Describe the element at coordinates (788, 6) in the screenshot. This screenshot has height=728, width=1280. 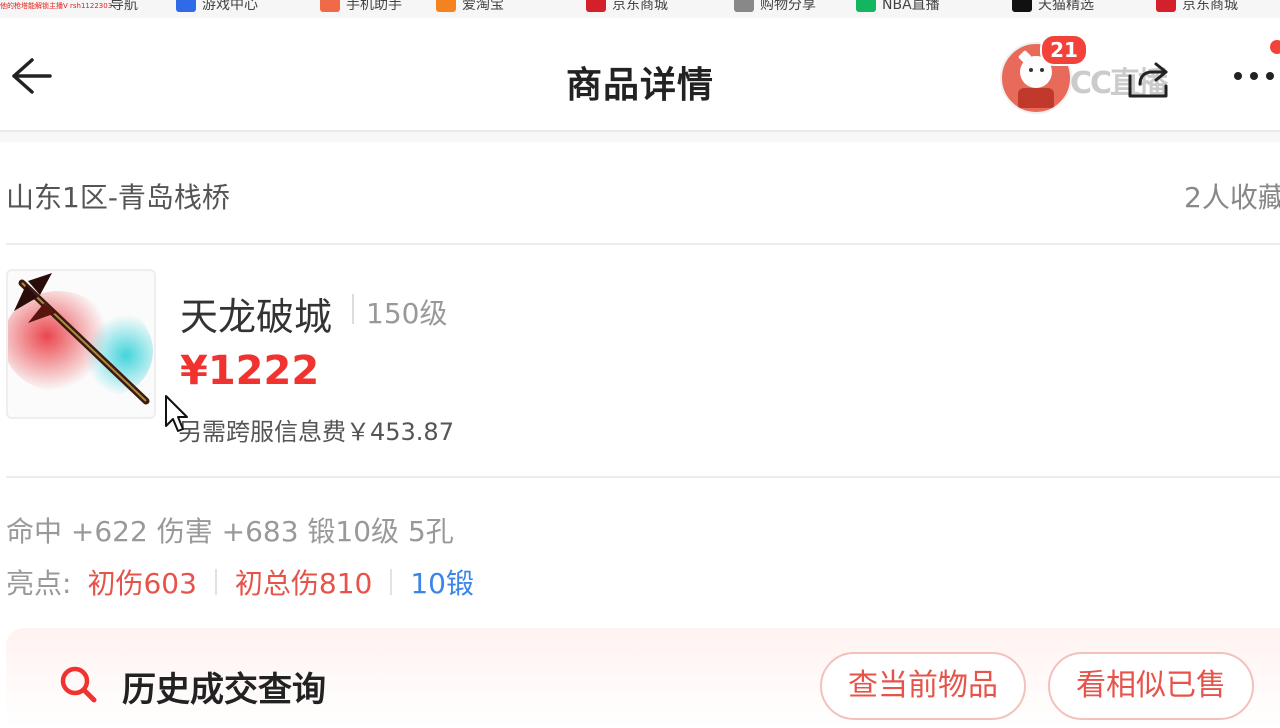
I see `bookmark-label: 购物分享` at that location.